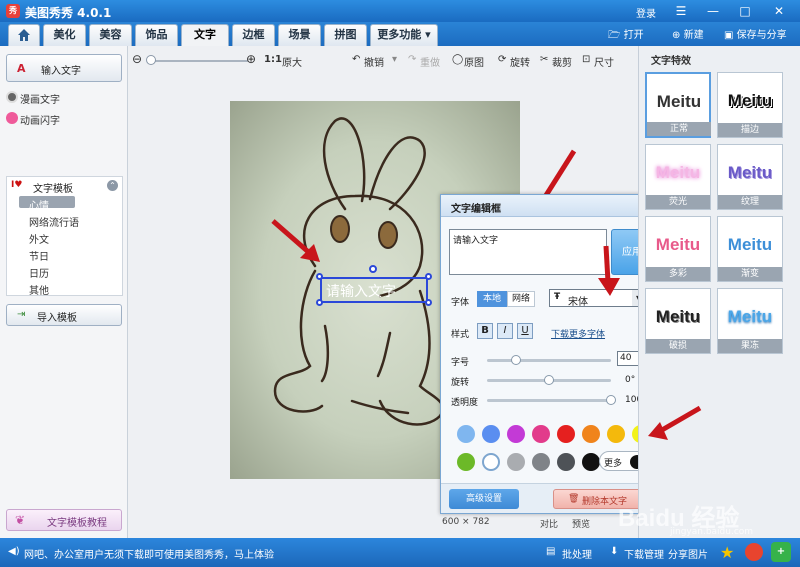  I want to click on tab-text: 文字, so click(205, 35).